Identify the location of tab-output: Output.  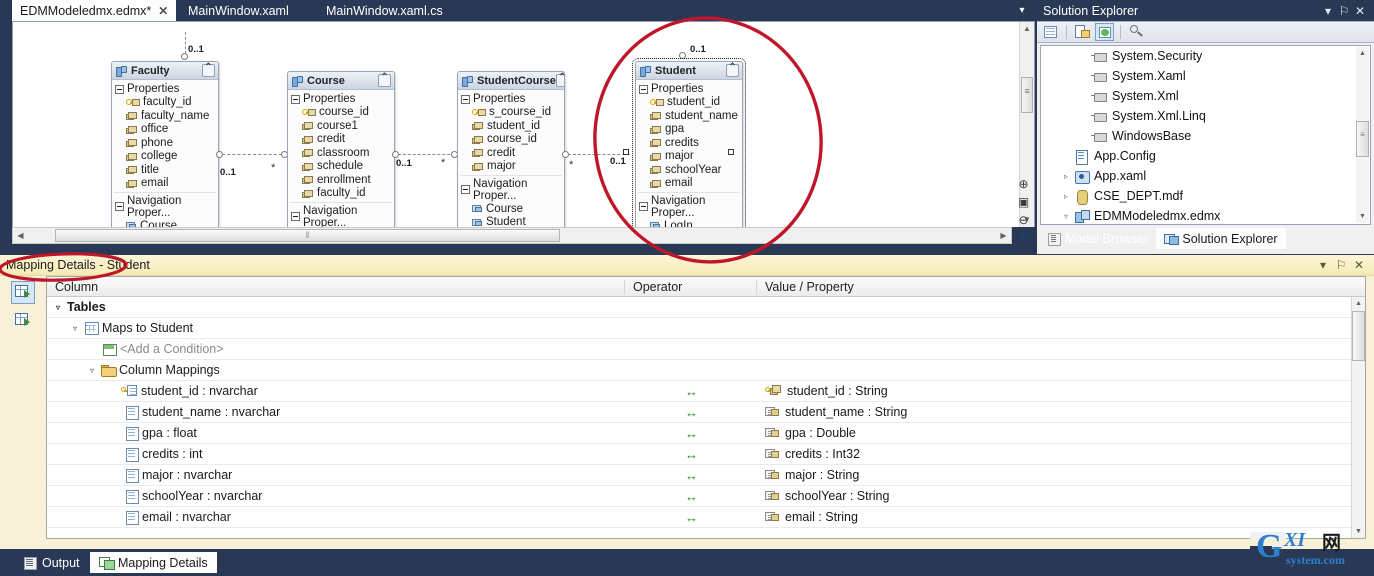
(51, 562).